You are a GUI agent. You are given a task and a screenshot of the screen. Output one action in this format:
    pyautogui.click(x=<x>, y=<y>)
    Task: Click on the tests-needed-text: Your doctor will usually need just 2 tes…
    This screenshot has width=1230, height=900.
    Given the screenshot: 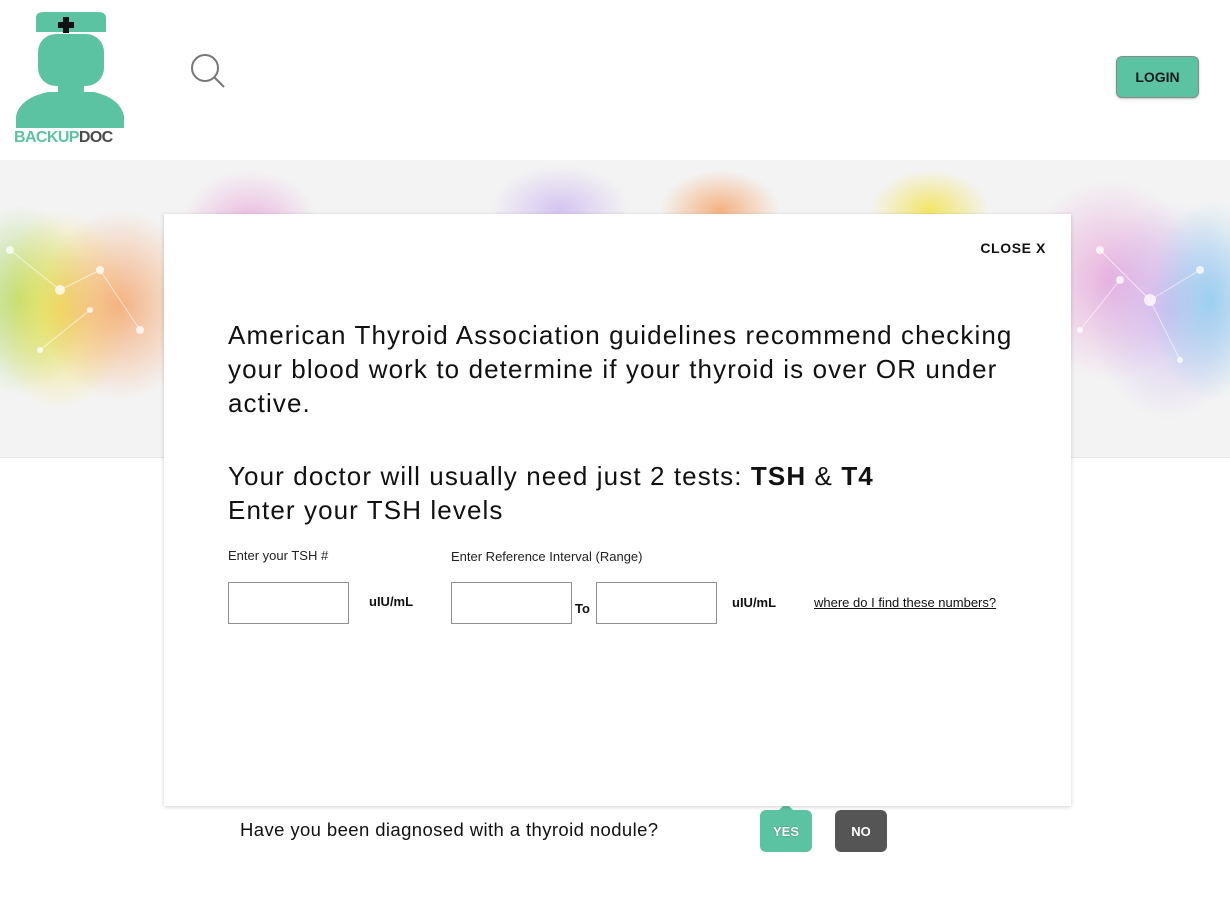 What is the action you would take?
    pyautogui.click(x=551, y=476)
    